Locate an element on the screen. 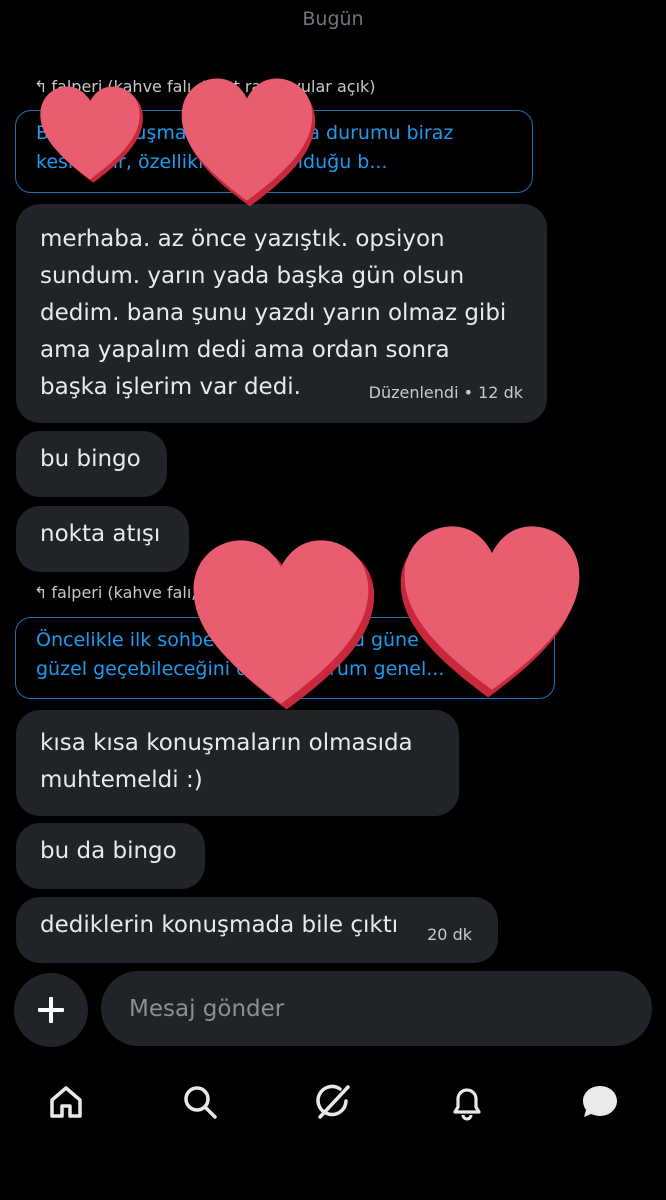 This screenshot has width=666, height=1200. grok-icon is located at coordinates (333, 1101).